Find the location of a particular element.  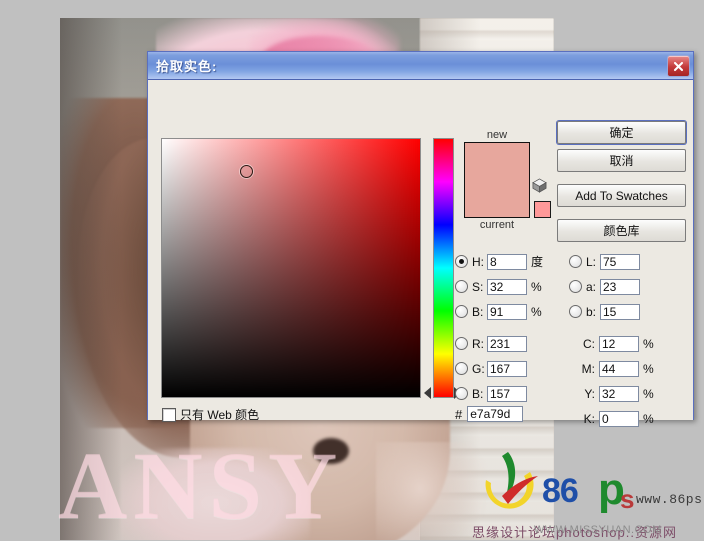

hue-slider-gradient is located at coordinates (443, 268).